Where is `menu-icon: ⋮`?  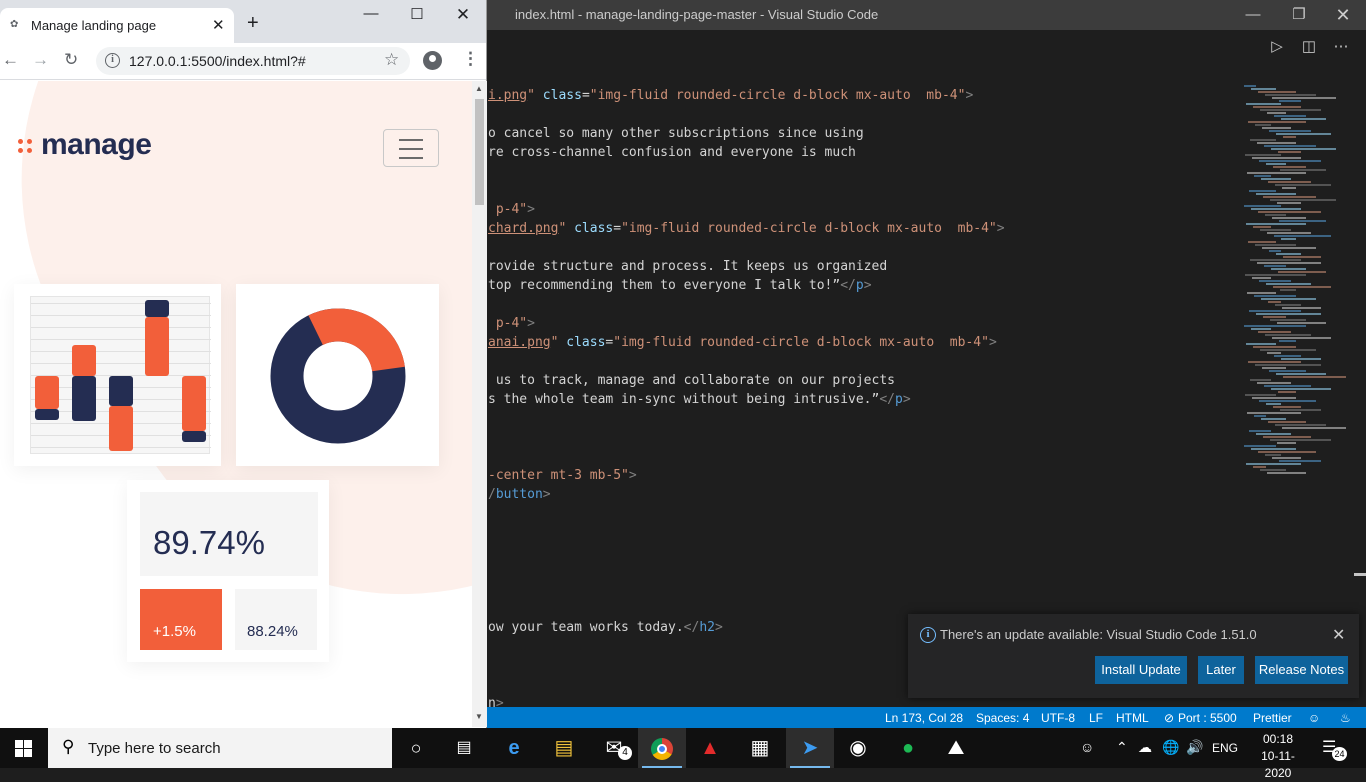 menu-icon: ⋮ is located at coordinates (470, 59).